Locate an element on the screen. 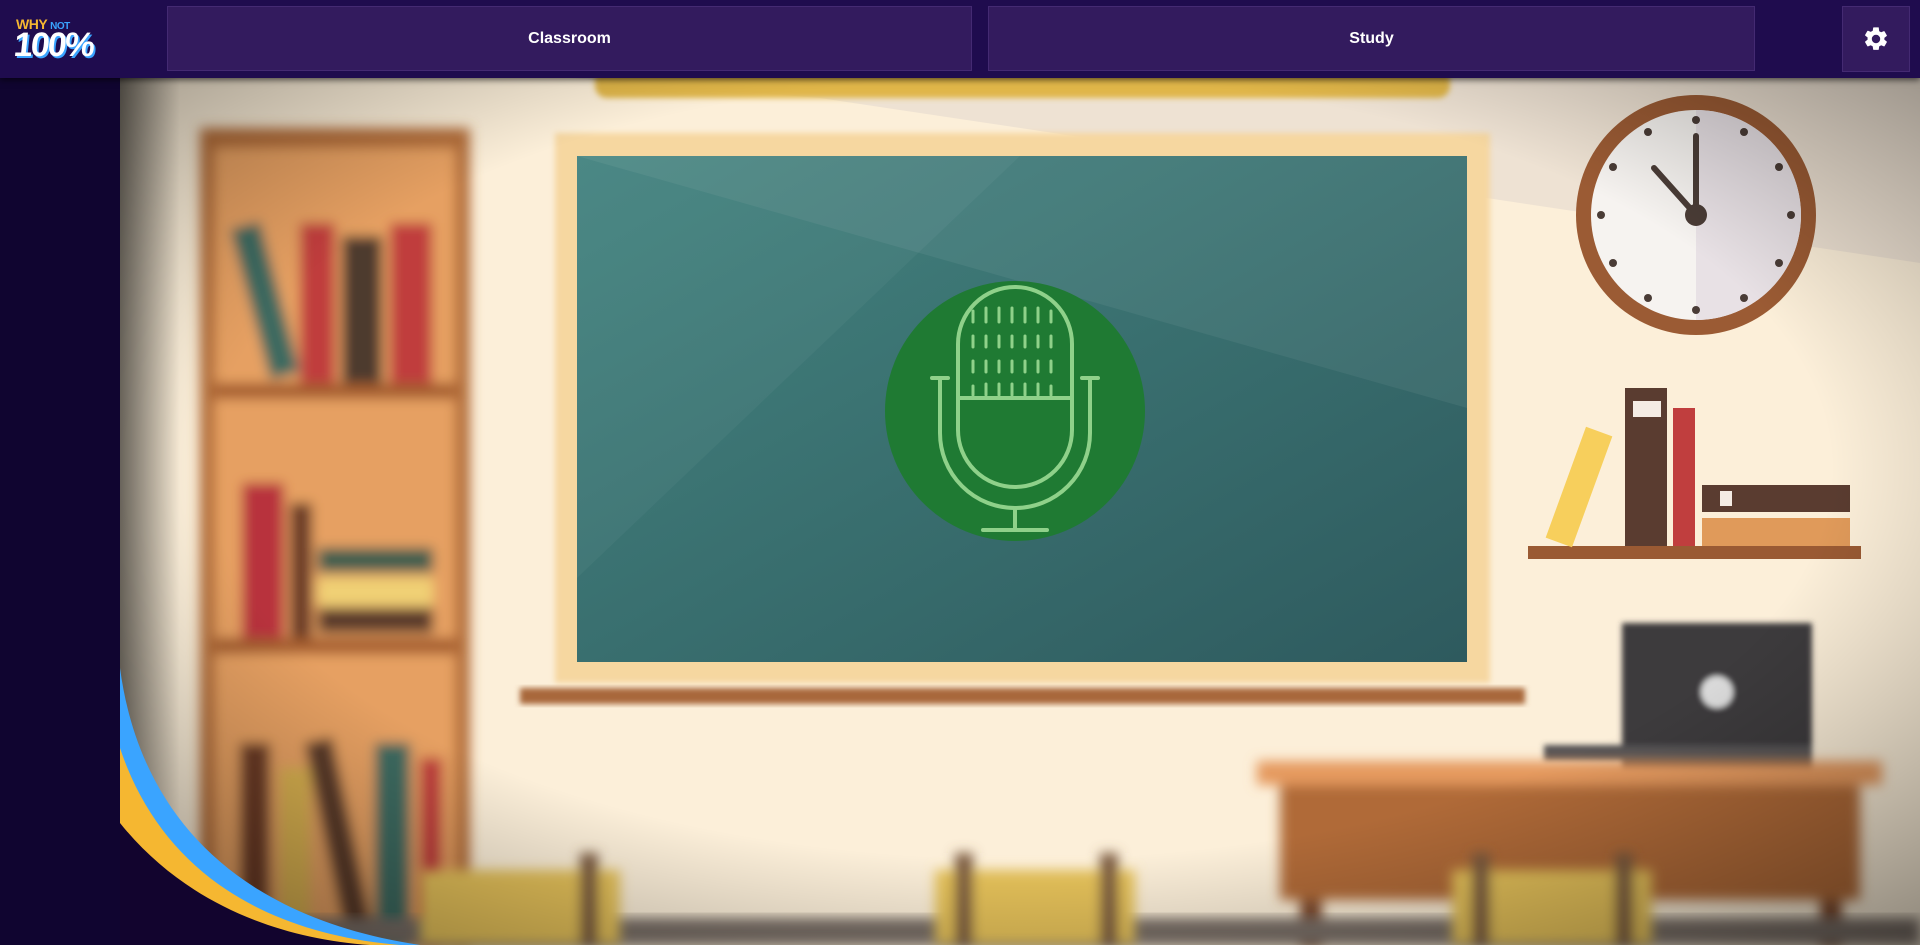 The height and width of the screenshot is (945, 1920). top-navigation-bar: WHY NOT 100% Classroom Study is located at coordinates (960, 39).